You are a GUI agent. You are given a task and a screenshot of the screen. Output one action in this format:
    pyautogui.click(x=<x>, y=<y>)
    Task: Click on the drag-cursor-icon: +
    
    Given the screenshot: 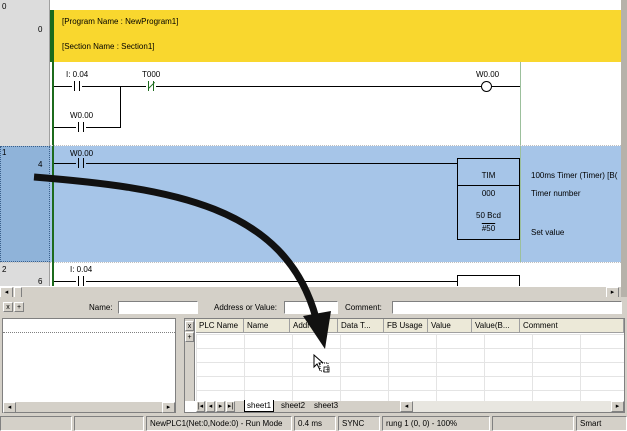 What is the action you would take?
    pyautogui.click(x=321, y=363)
    